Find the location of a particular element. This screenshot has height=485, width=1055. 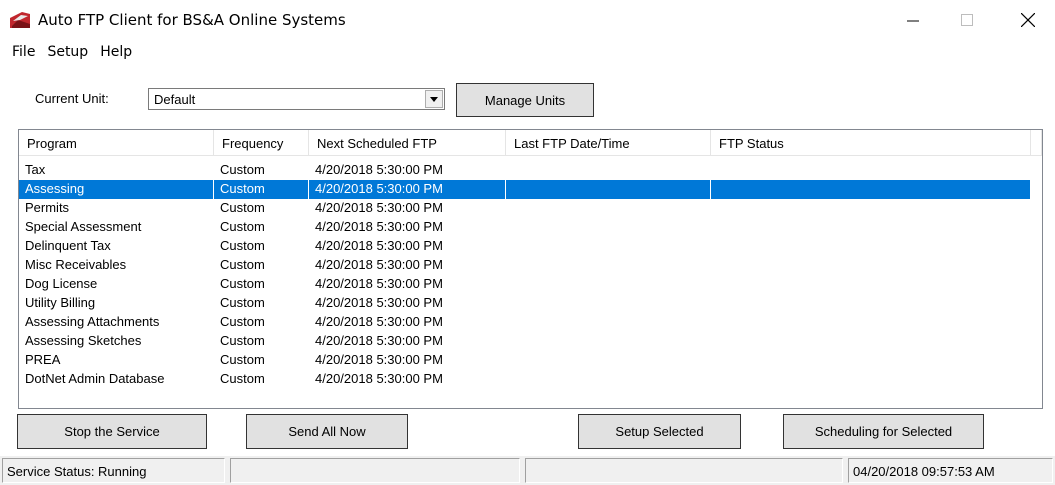

table-row: Tax Custom 4/20/2018 5:30:00 PM is located at coordinates (530, 170).